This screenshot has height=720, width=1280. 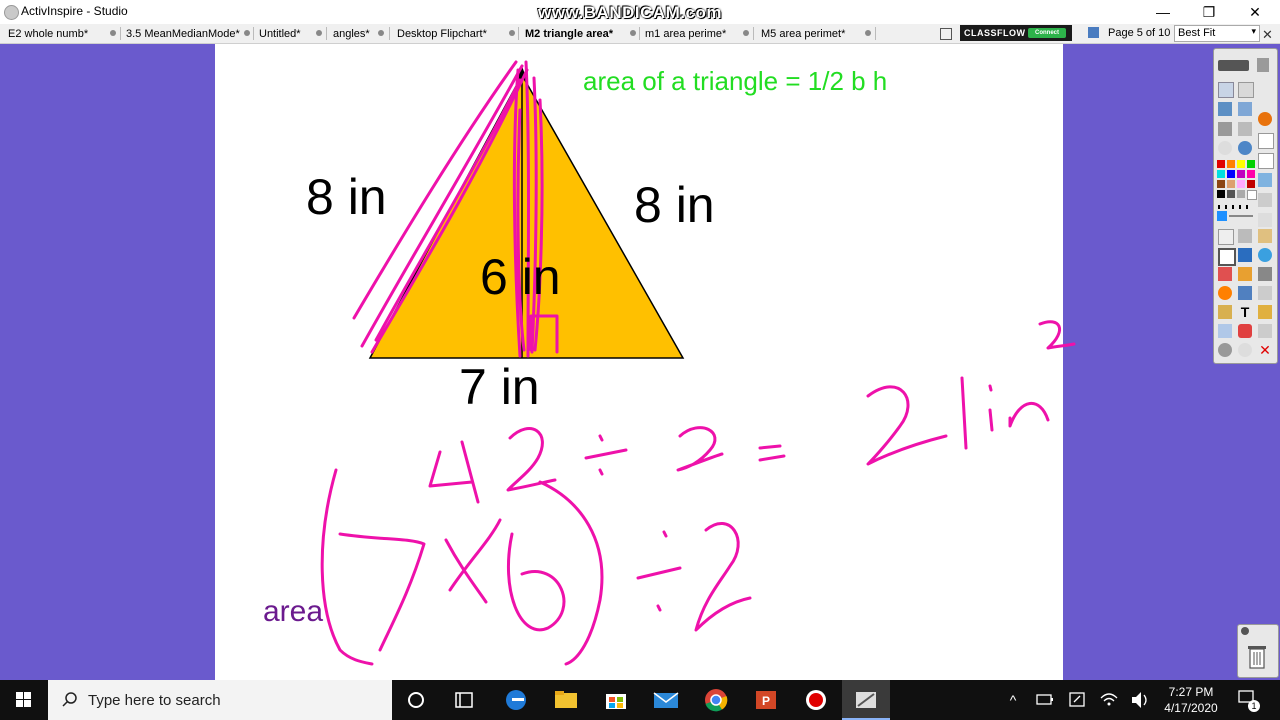 What do you see at coordinates (1226, 90) in the screenshot?
I see `main-menu-icon` at bounding box center [1226, 90].